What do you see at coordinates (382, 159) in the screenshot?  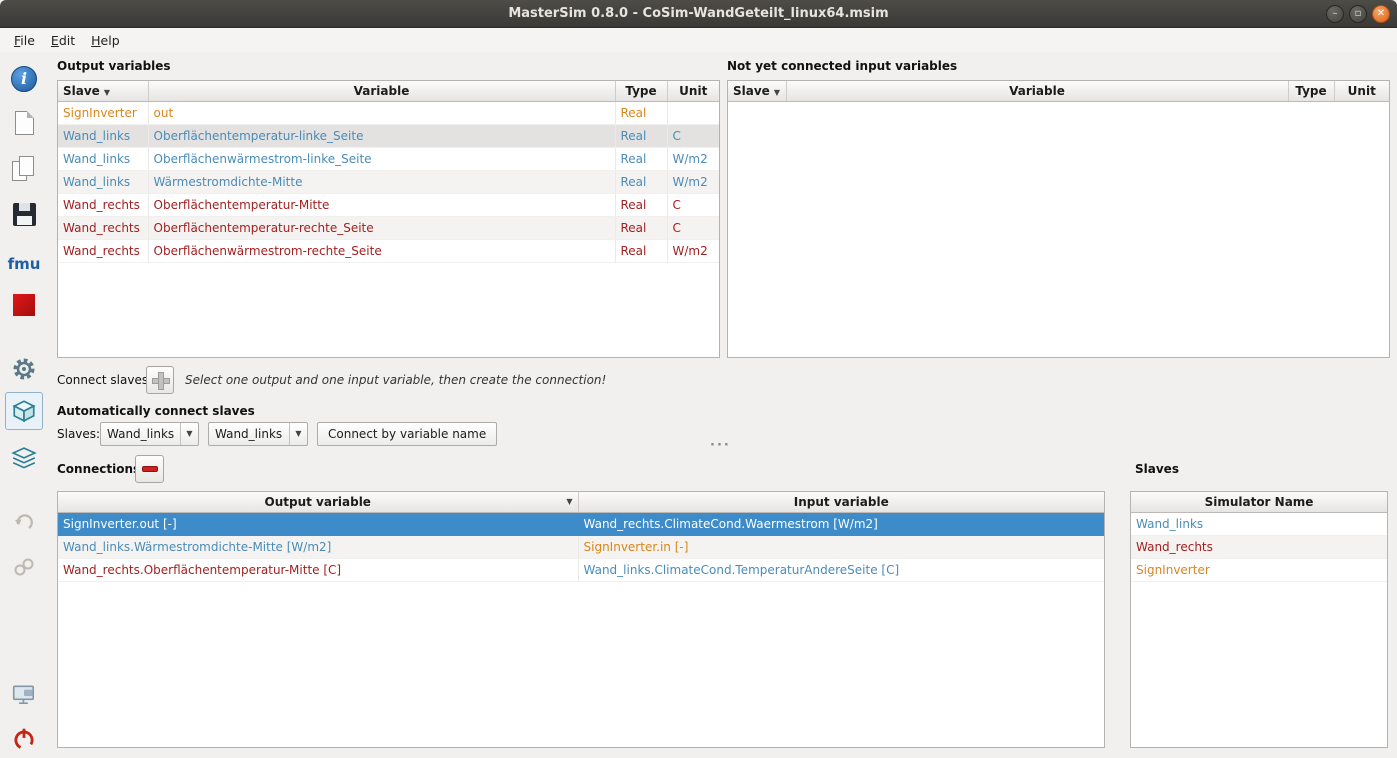 I see `cell-variable: Oberflächenwärmestrom-linke_Seite` at bounding box center [382, 159].